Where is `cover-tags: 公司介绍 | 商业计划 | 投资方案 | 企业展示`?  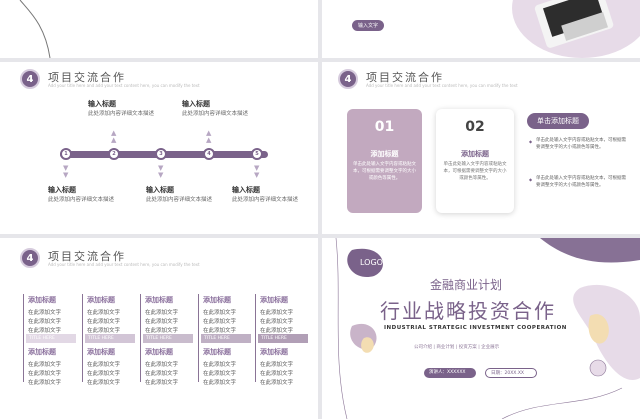
cover-tags: 公司介绍 | 商业计划 | 投资方案 | 企业展示 is located at coordinates (457, 347).